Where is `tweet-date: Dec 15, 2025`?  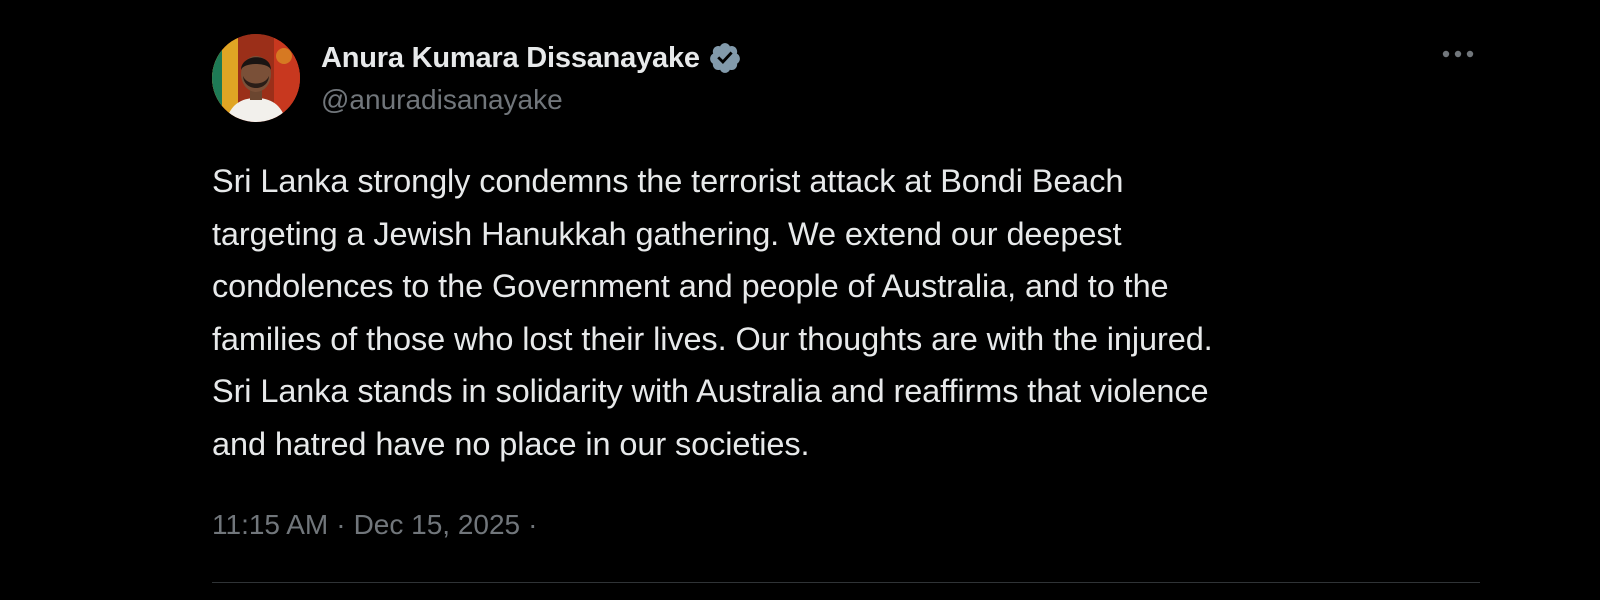 tweet-date: Dec 15, 2025 is located at coordinates (437, 525).